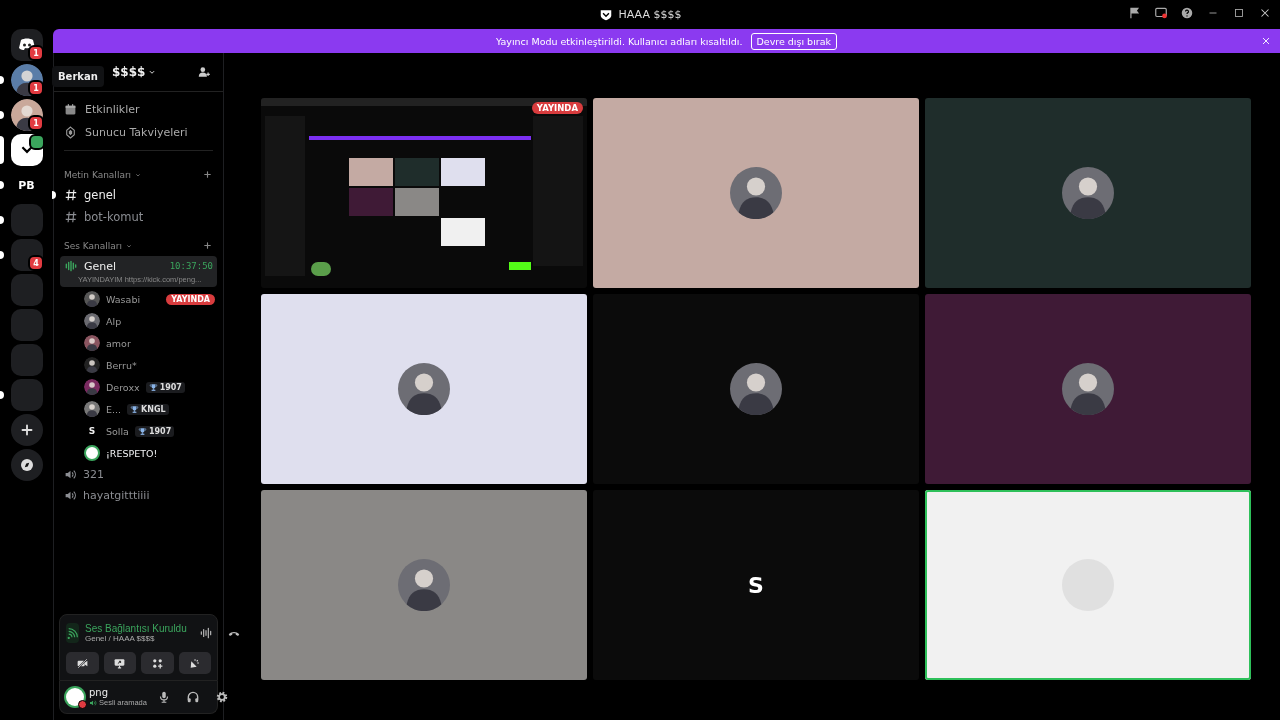 The height and width of the screenshot is (720, 1280). I want to click on connection-channel: Genel / HAAA $$$$, so click(120, 638).